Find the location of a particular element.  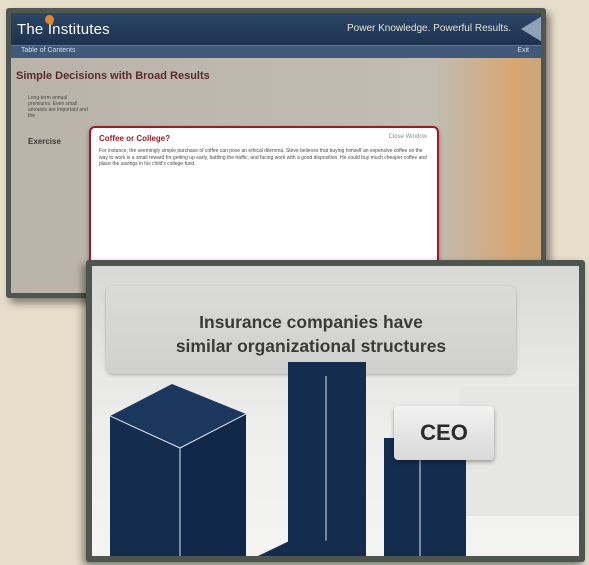

org-block-large-cube is located at coordinates (178, 470).